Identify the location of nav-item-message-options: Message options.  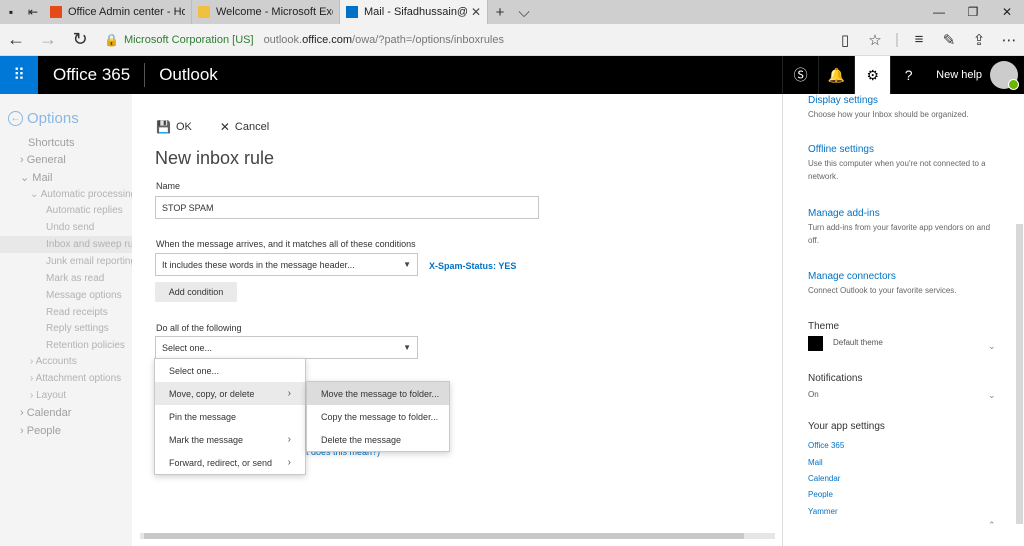
(84, 295).